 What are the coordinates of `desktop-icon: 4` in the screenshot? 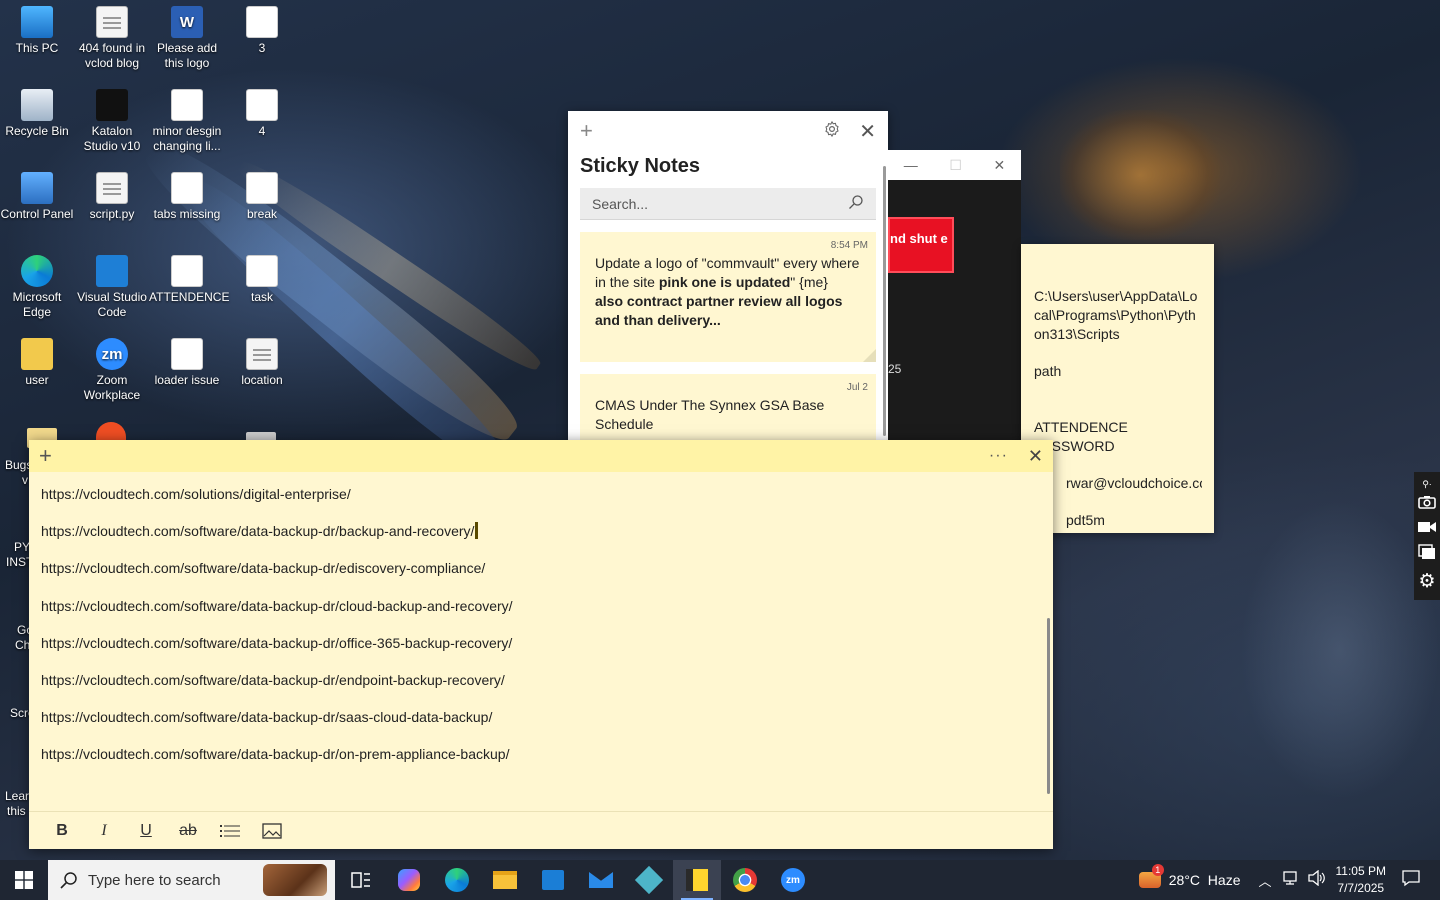 It's located at (262, 114).